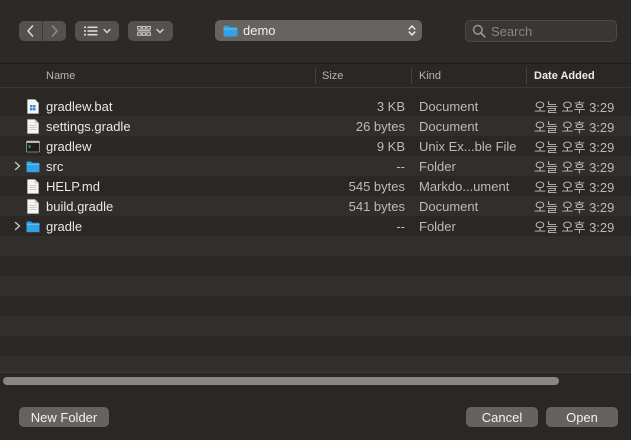  I want to click on up-down-chevron-icon, so click(412, 30).